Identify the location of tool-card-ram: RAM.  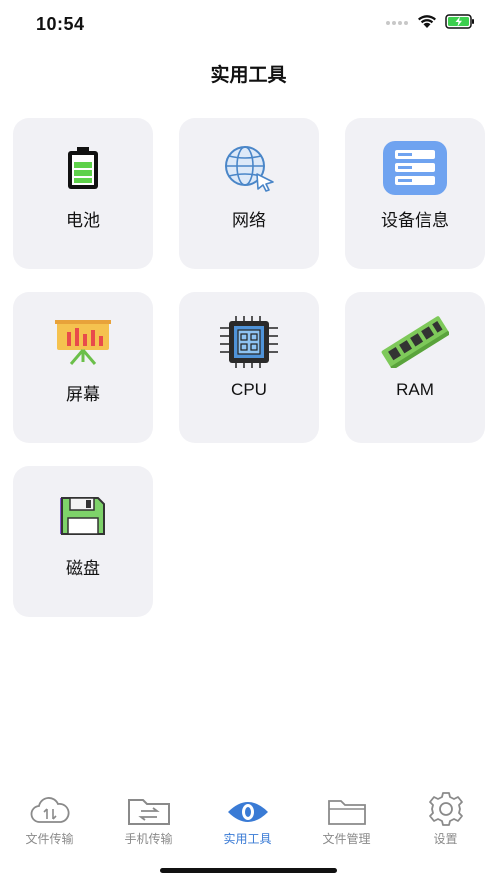
(415, 367).